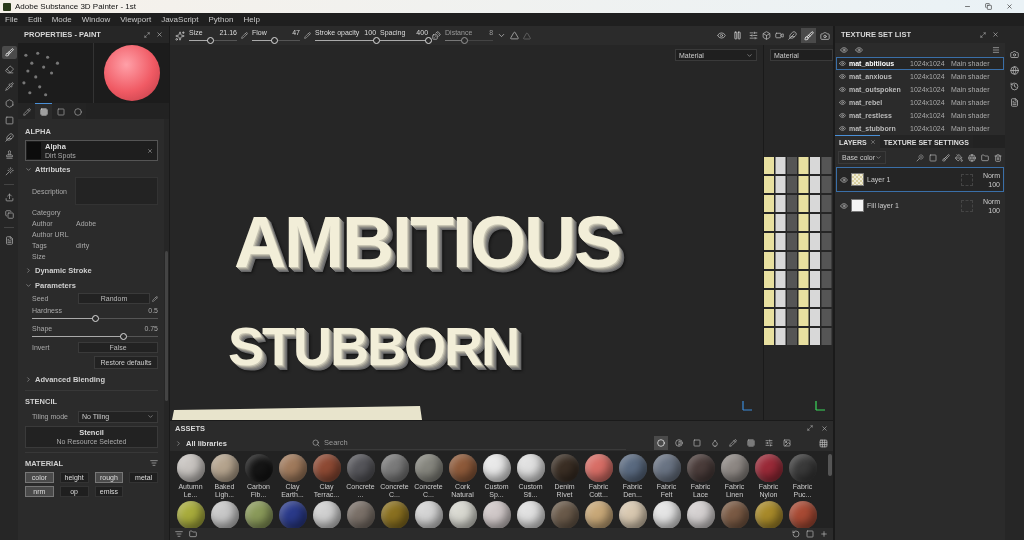 The height and width of the screenshot is (540, 1024). What do you see at coordinates (808, 35) in the screenshot?
I see `brush-button` at bounding box center [808, 35].